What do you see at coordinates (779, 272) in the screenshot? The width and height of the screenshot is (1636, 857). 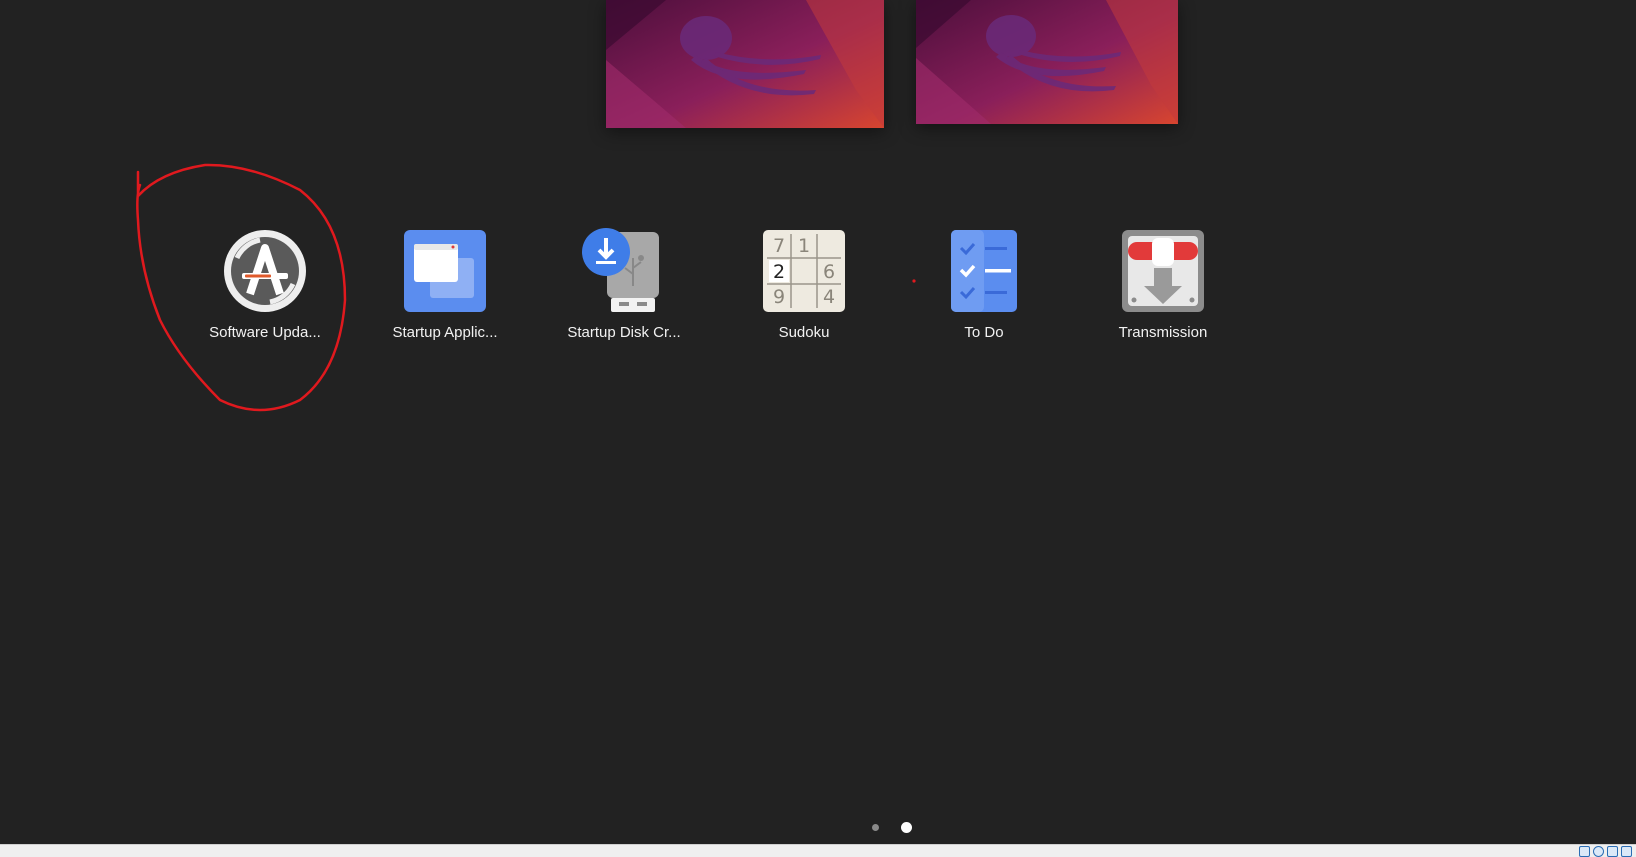 I see `sudoku-digit: 2` at bounding box center [779, 272].